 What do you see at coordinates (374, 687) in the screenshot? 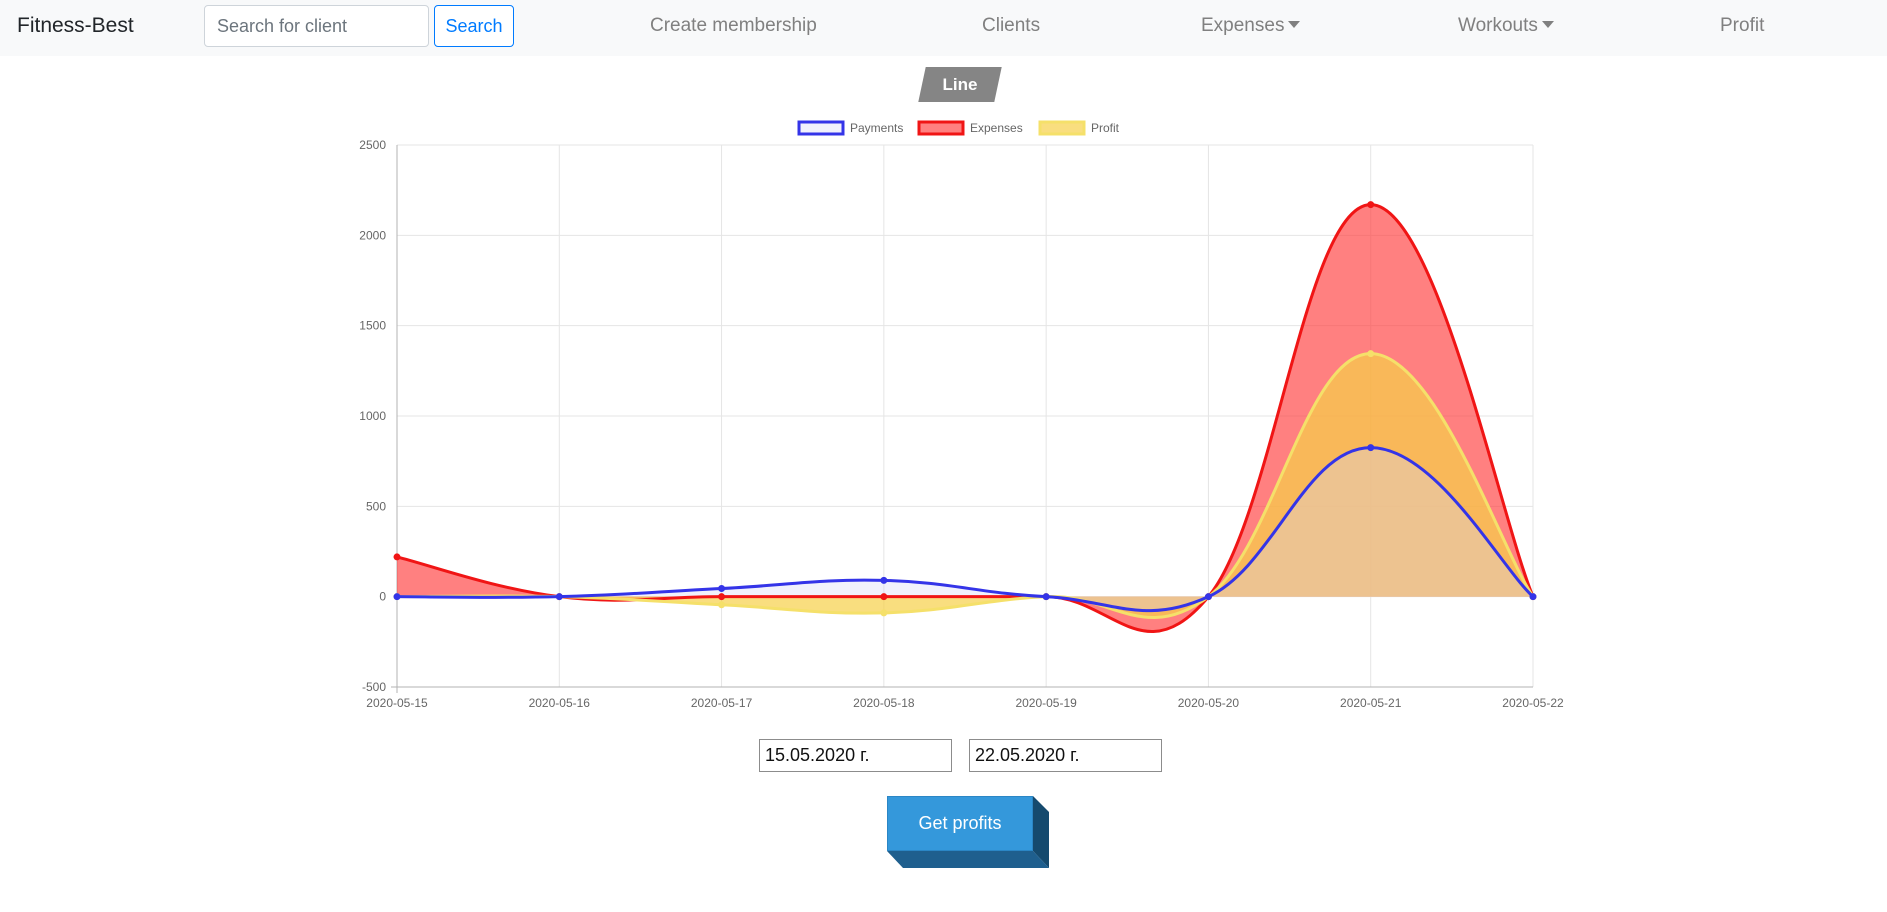
I see `y-tick-label: -500` at bounding box center [374, 687].